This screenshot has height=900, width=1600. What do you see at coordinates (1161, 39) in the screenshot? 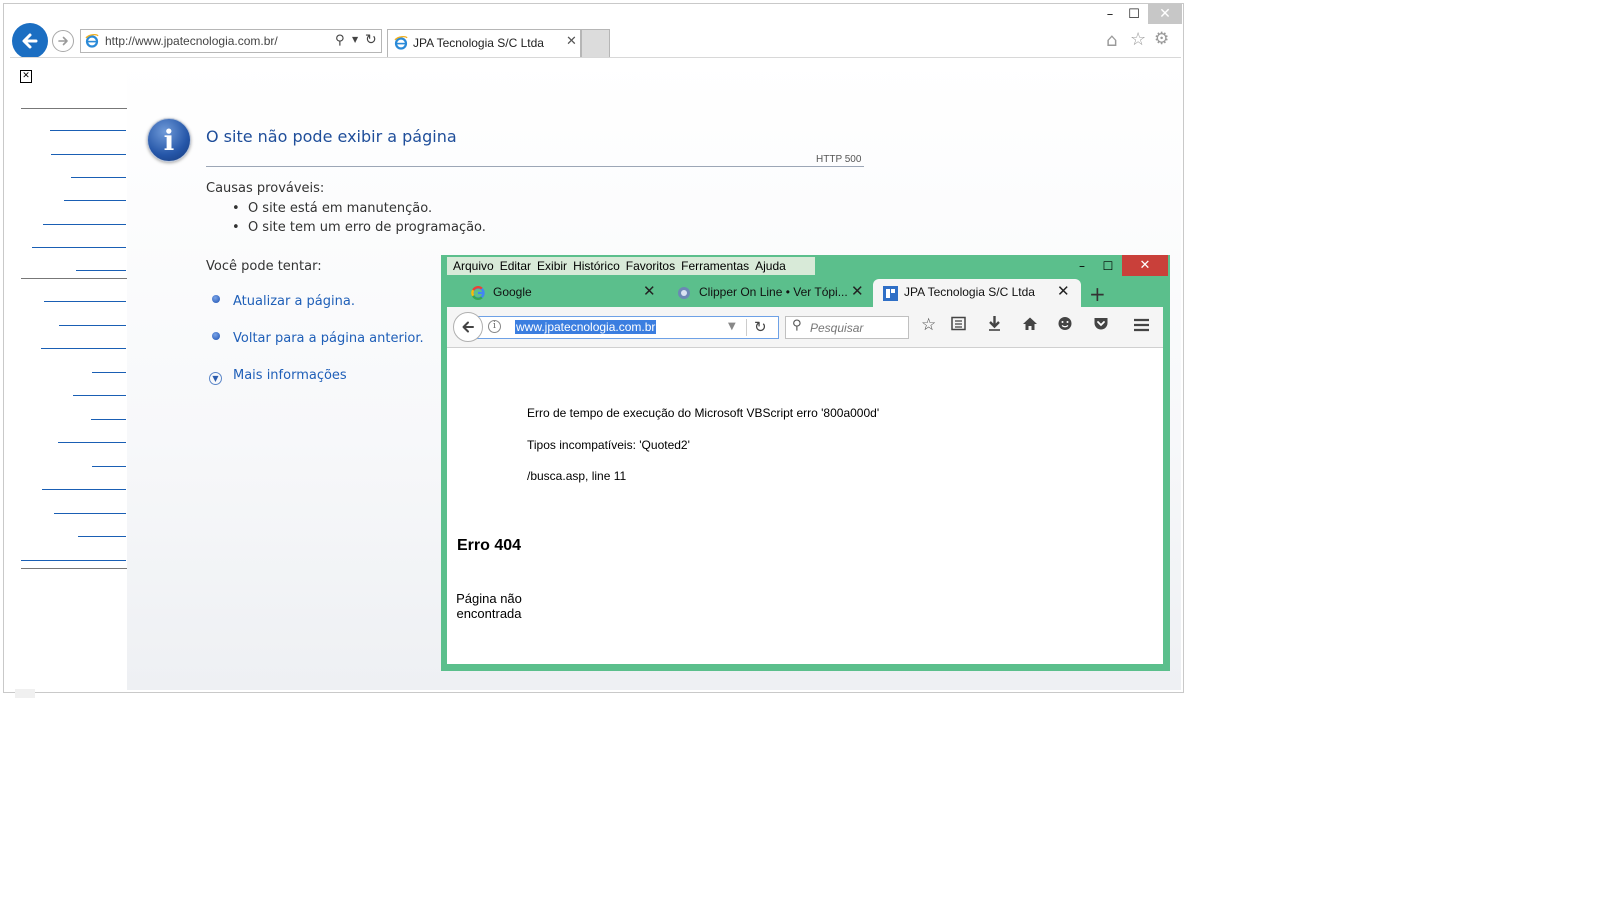
I see `gear-icon: ⚙` at bounding box center [1161, 39].